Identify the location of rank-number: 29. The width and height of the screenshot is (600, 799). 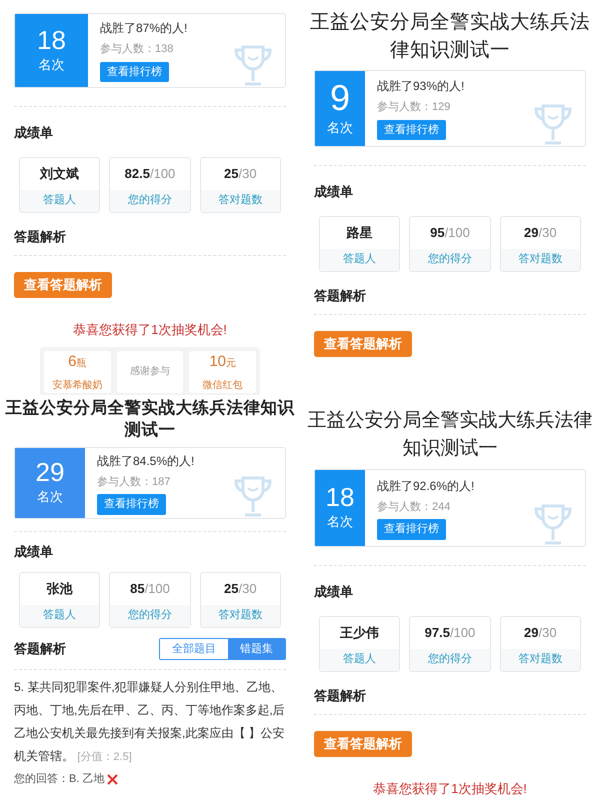
(50, 472).